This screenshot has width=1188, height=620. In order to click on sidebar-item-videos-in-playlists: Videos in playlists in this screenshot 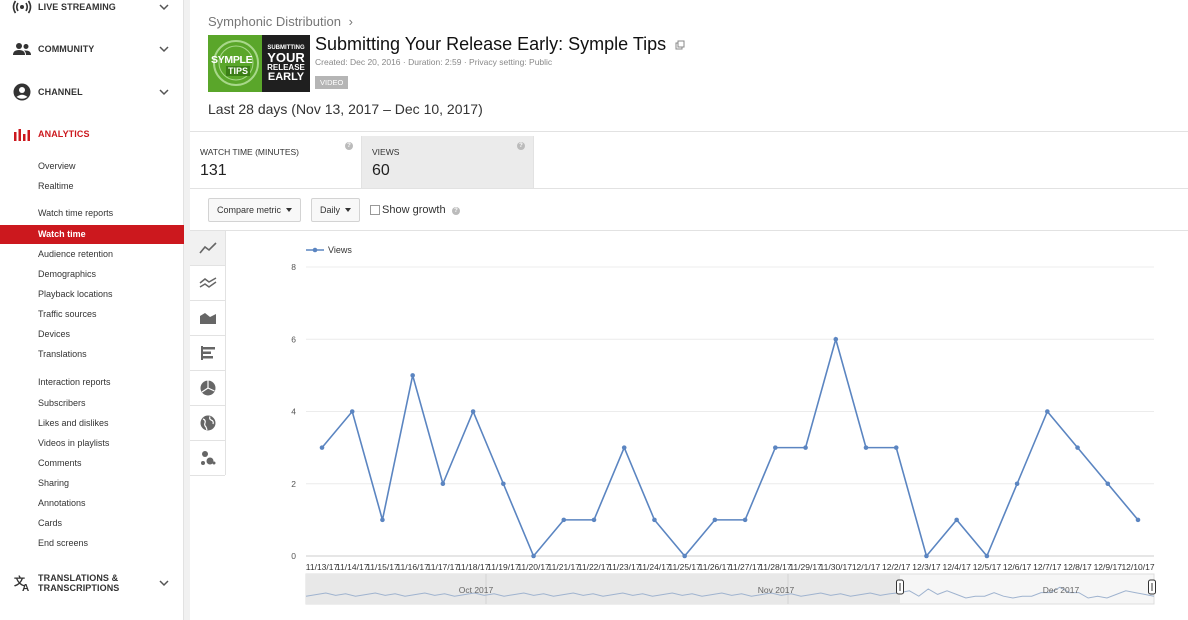, I will do `click(92, 443)`.